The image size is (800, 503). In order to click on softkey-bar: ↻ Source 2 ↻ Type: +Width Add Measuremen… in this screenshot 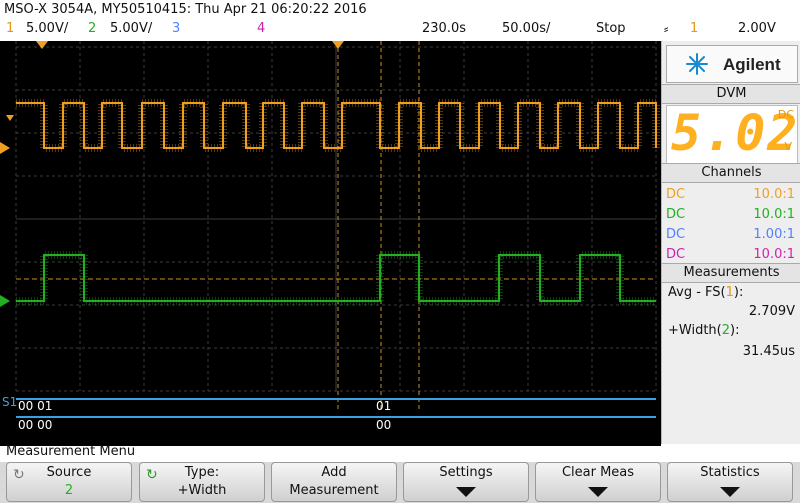, I will do `click(400, 482)`.